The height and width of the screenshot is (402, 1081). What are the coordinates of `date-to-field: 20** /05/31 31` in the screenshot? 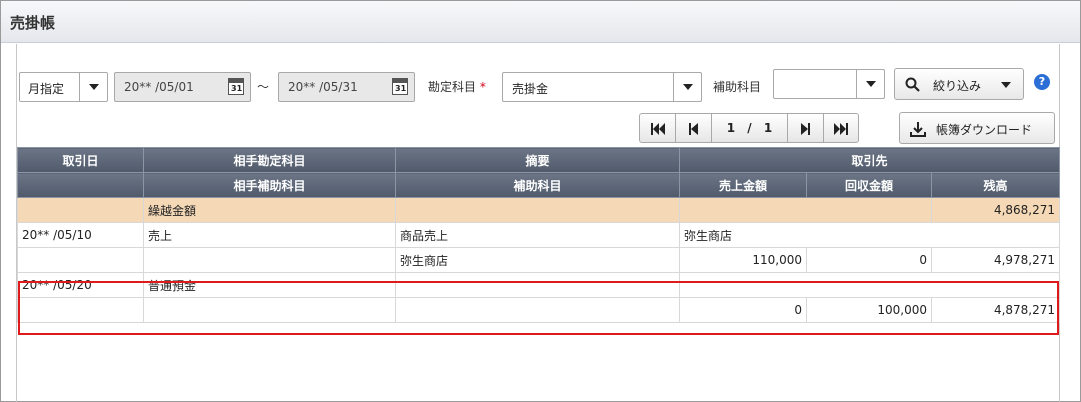 It's located at (346, 87).